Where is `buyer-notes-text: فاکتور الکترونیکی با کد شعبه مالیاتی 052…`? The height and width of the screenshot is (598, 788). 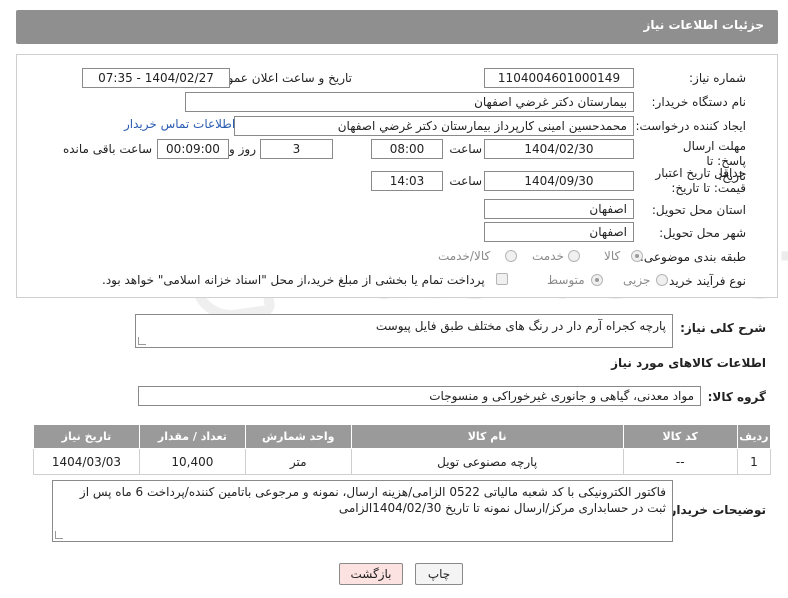 buyer-notes-text: فاکتور الکترونیکی با کد شعبه مالیاتی 052… is located at coordinates (372, 500).